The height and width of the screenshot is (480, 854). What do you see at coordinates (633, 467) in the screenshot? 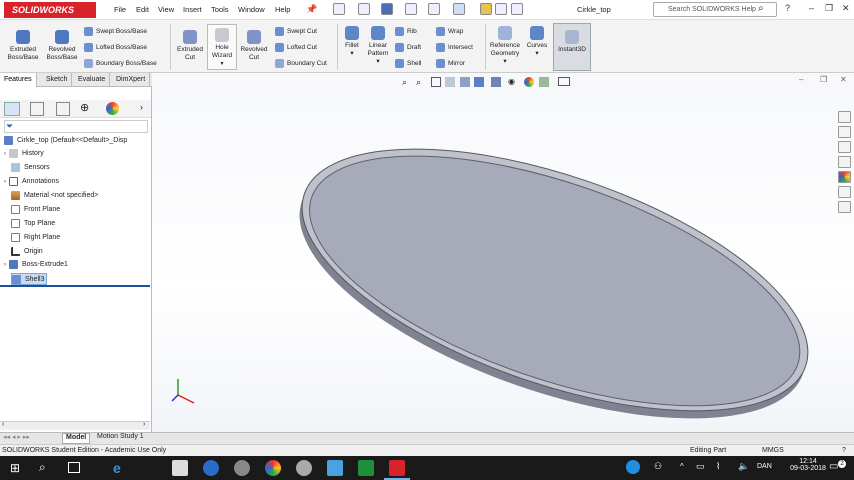
I see `help-icon` at bounding box center [633, 467].